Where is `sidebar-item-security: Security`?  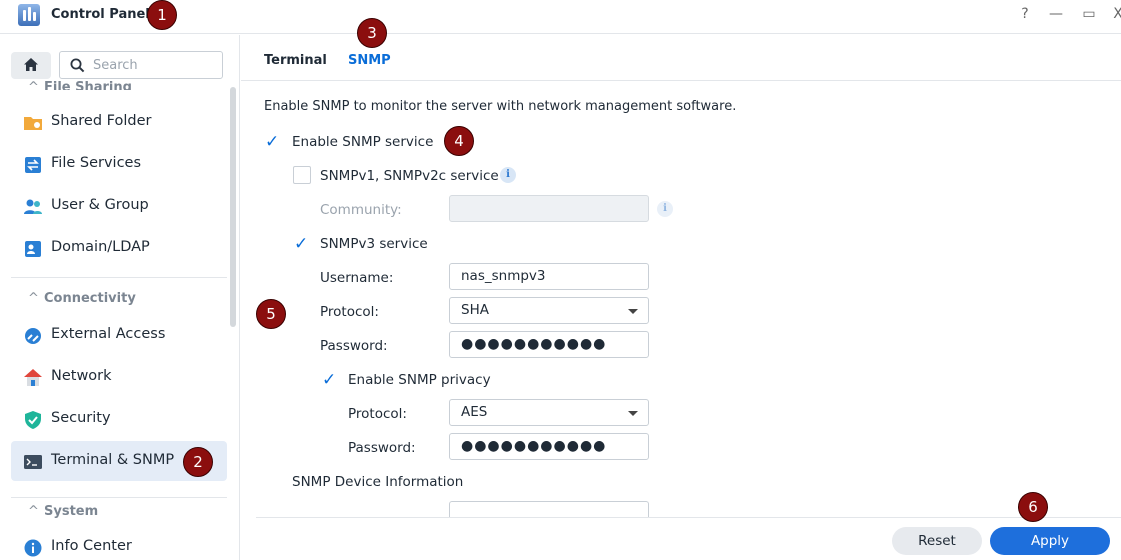 sidebar-item-security: Security is located at coordinates (119, 419).